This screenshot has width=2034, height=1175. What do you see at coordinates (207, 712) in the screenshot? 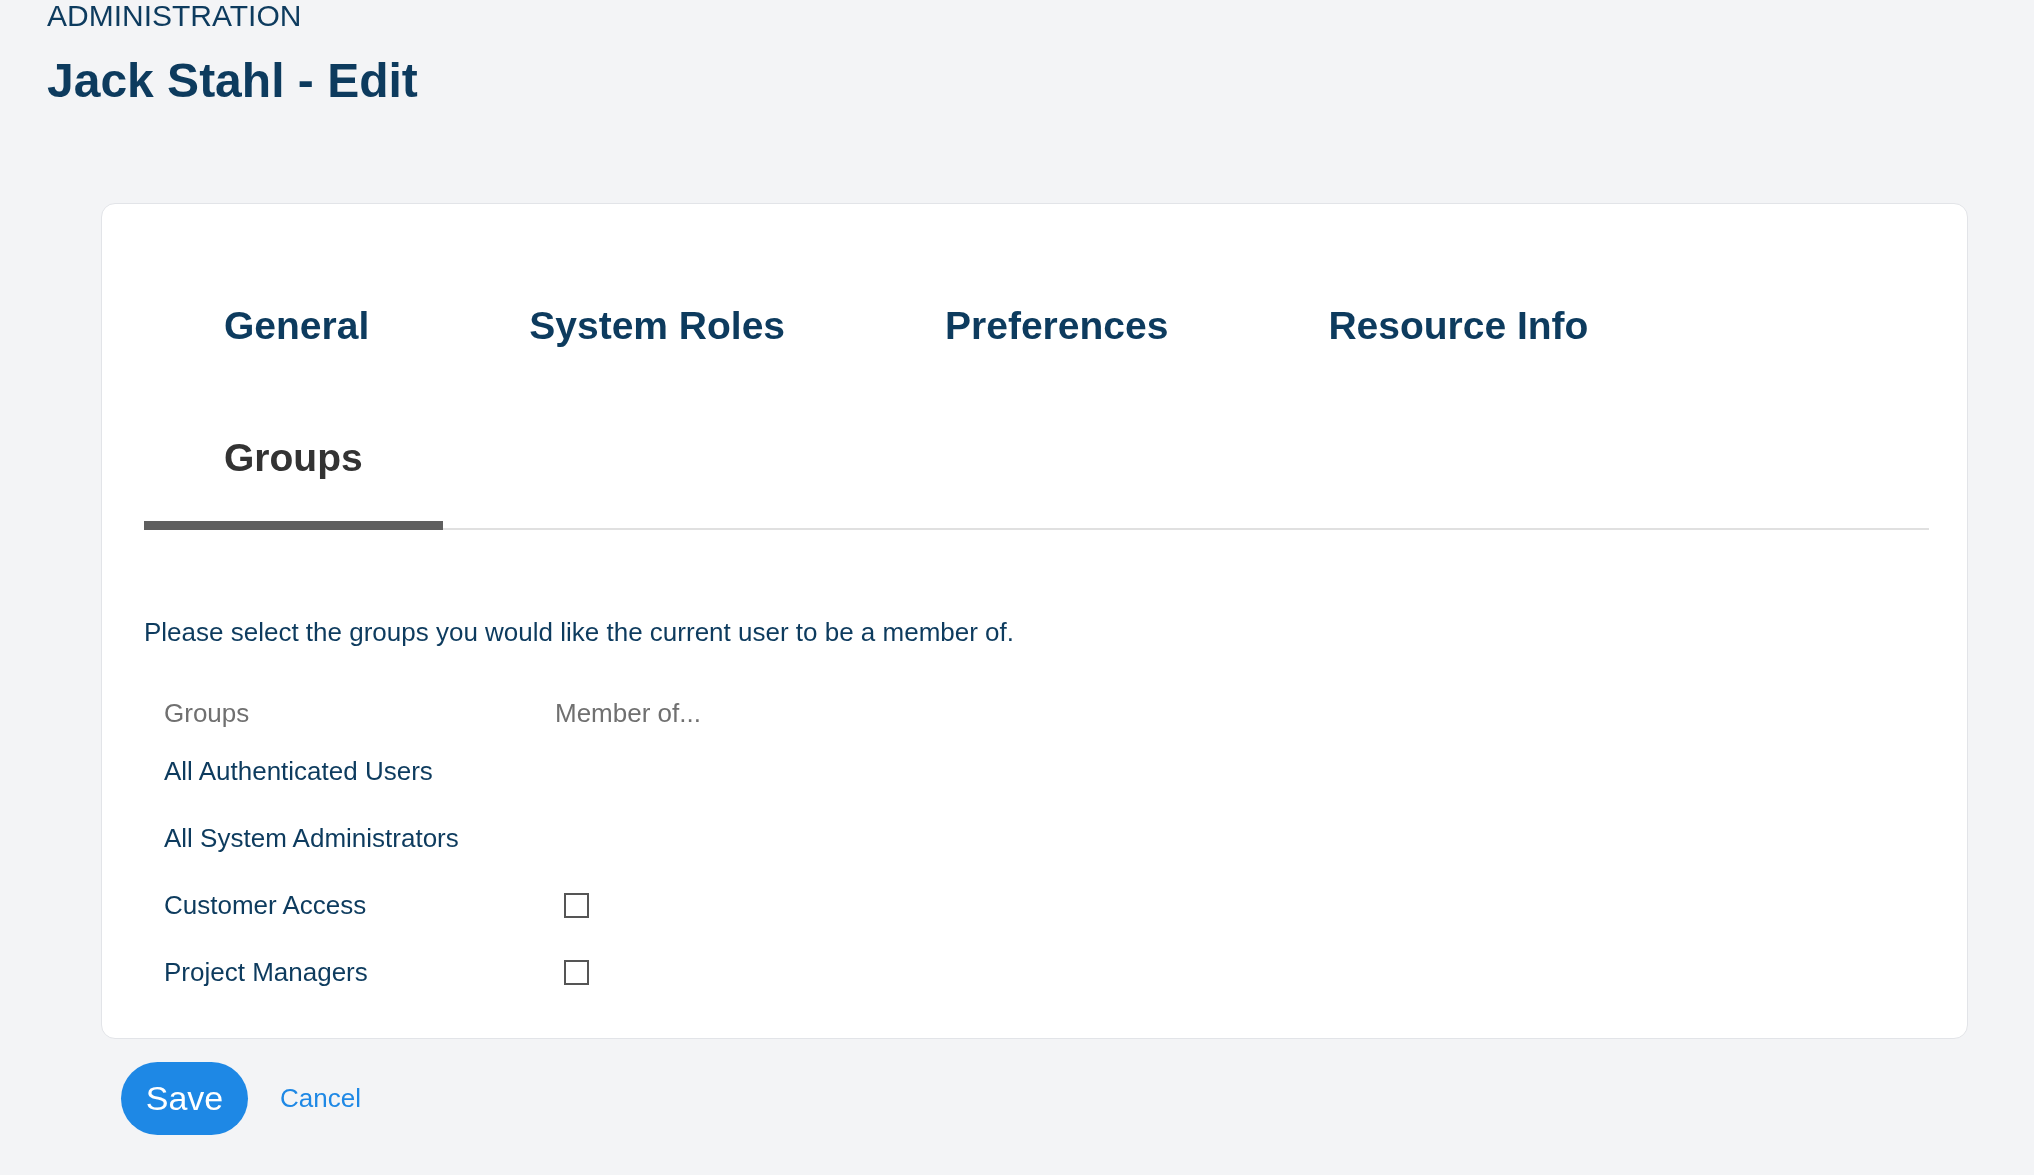
I see `column-header: Groups` at bounding box center [207, 712].